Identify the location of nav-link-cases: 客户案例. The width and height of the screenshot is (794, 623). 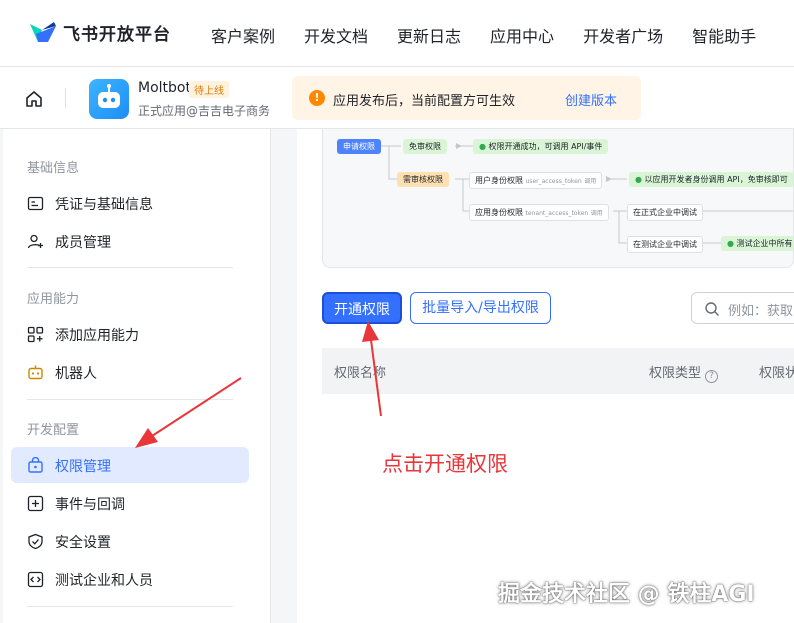
(243, 35).